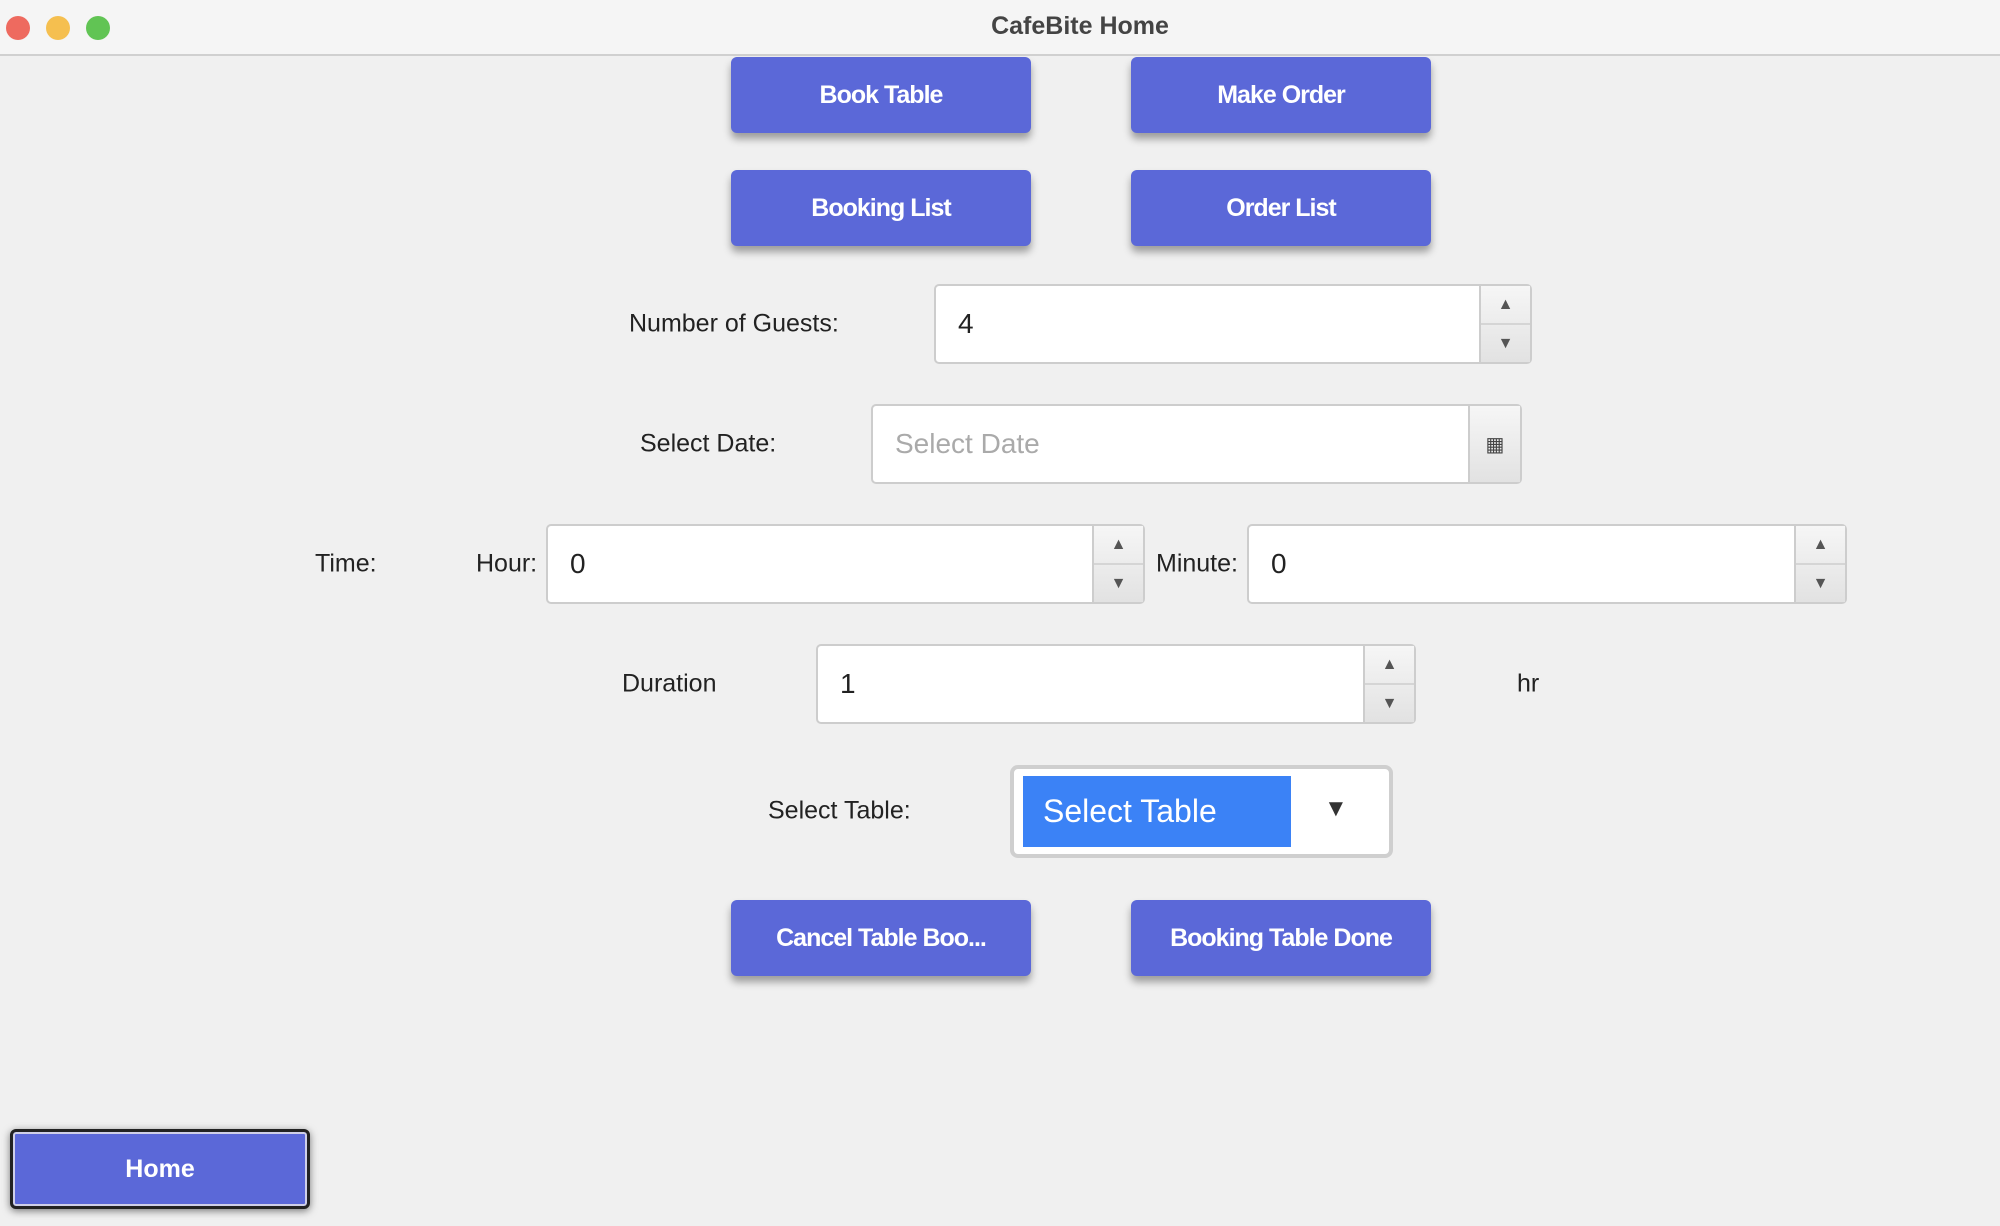 The height and width of the screenshot is (1226, 2000). What do you see at coordinates (845, 564) in the screenshot?
I see `hour-spinner: 0 ▲ ▼` at bounding box center [845, 564].